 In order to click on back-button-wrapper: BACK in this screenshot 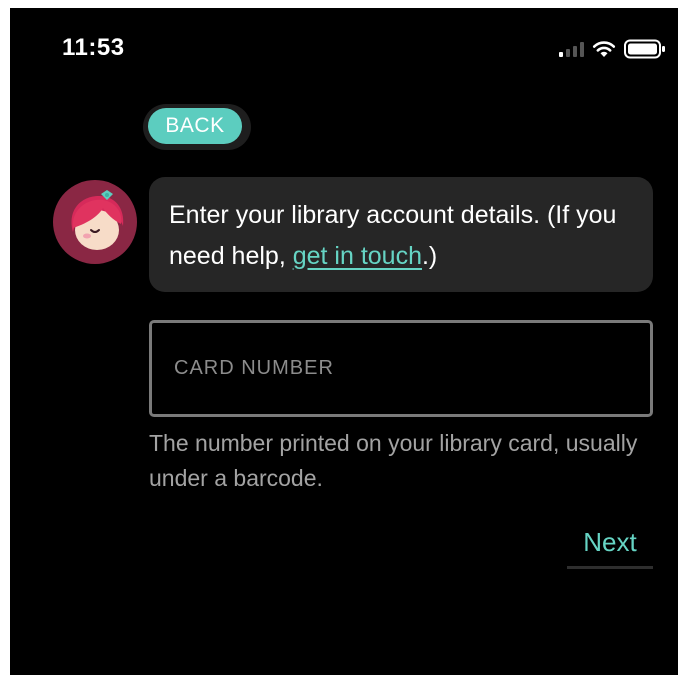, I will do `click(197, 127)`.